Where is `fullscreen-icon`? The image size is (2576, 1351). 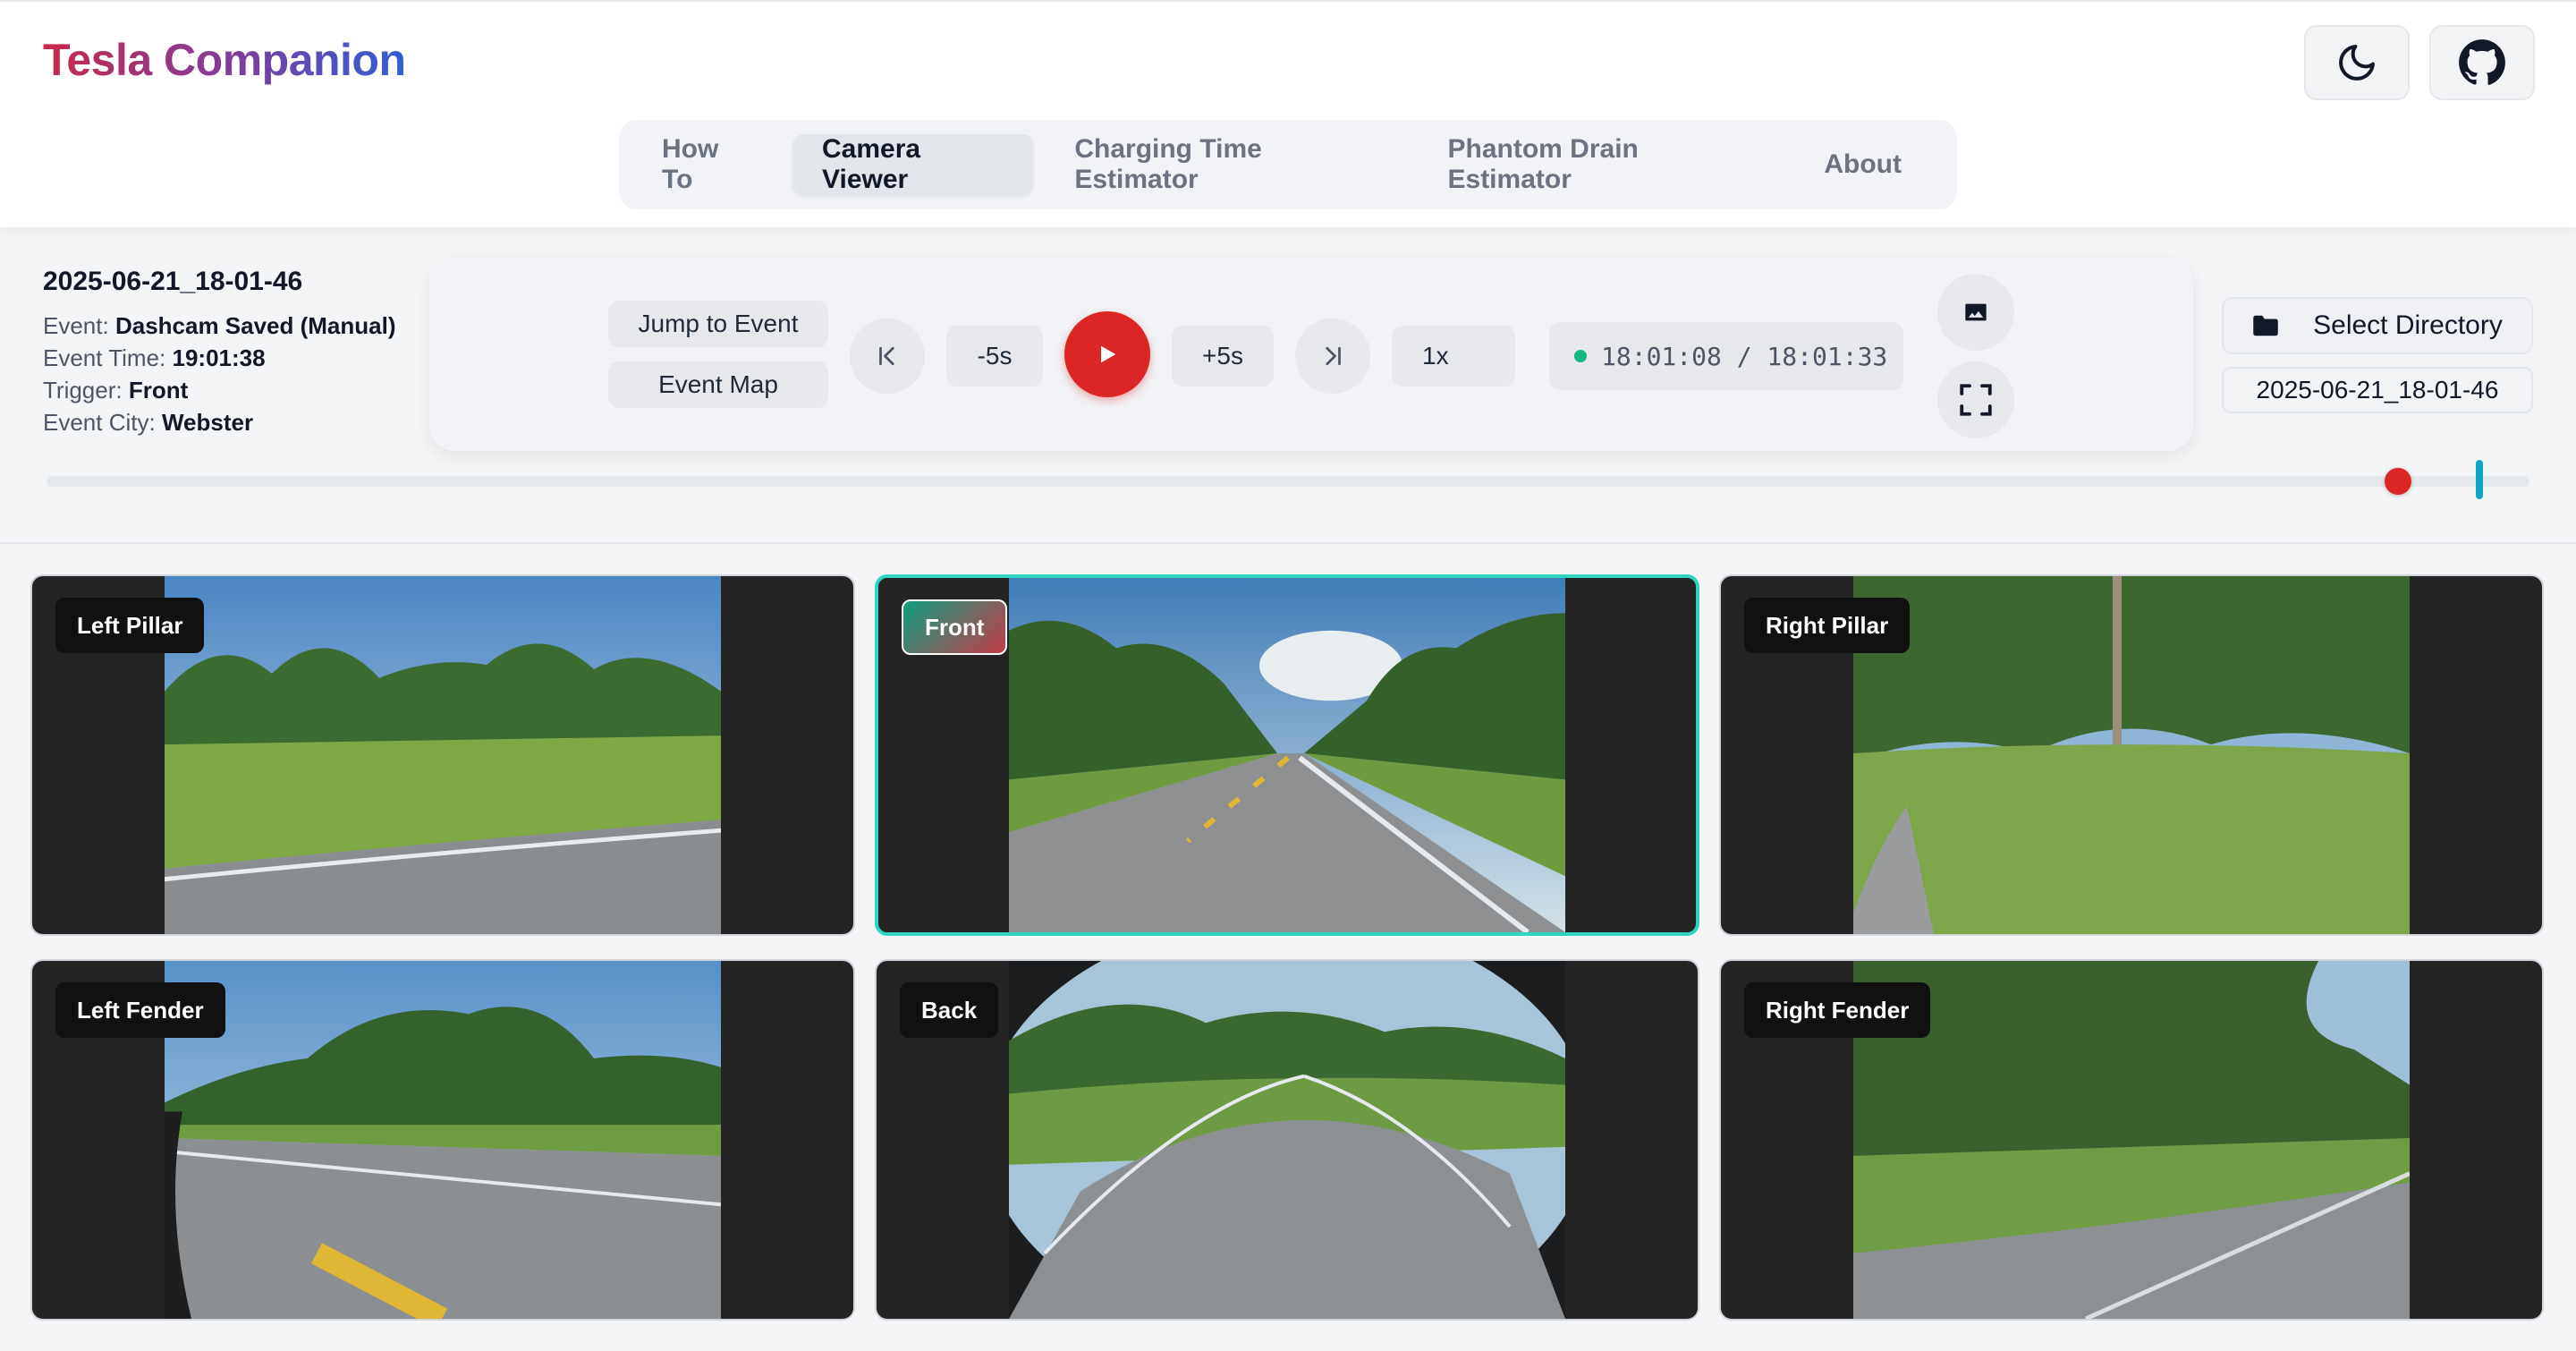 fullscreen-icon is located at coordinates (1976, 400).